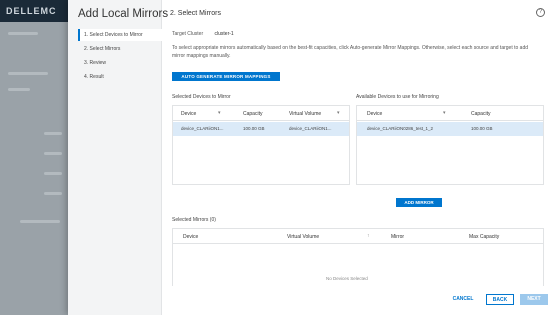 This screenshot has height=315, width=553. Describe the element at coordinates (450, 129) in the screenshot. I see `table-row: device_CLARiiON0286_test_1_2 100.00 GB` at that location.